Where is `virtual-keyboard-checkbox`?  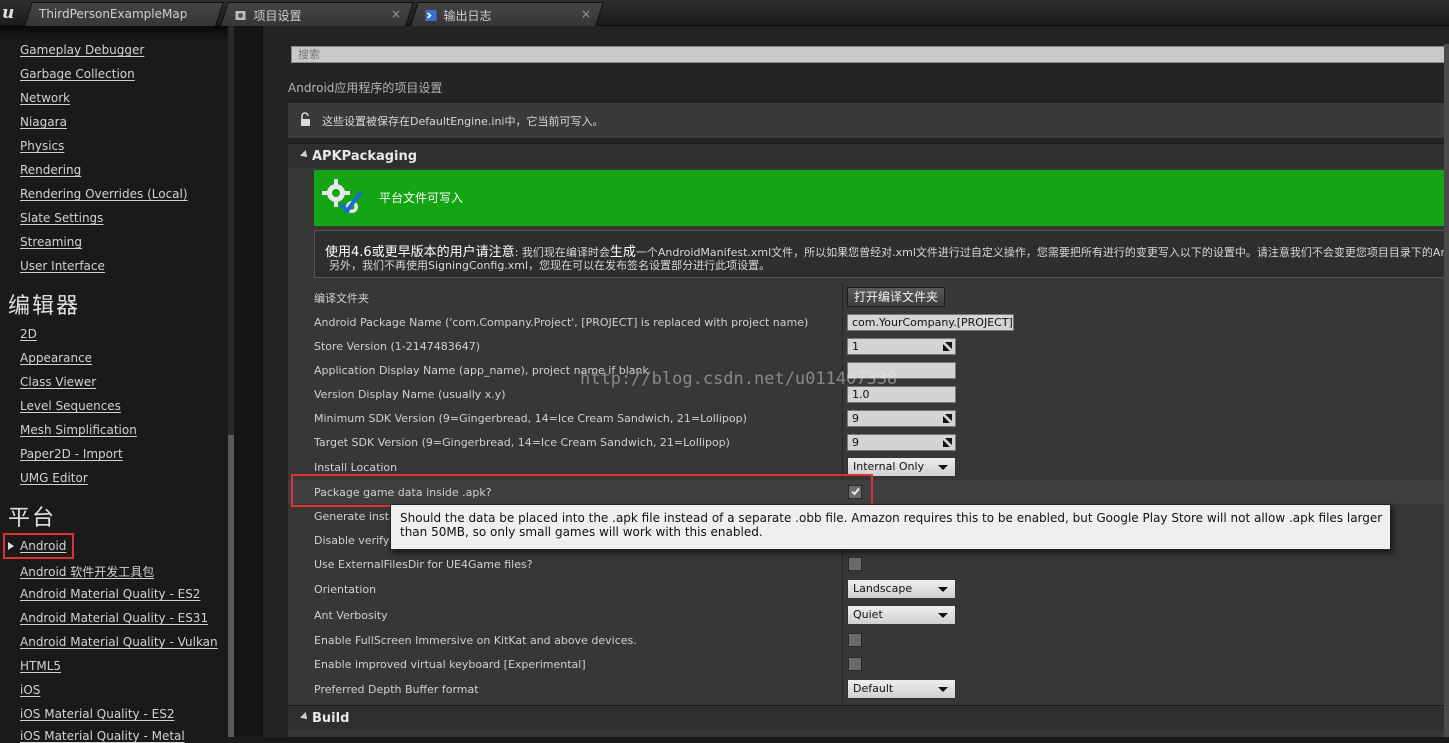
virtual-keyboard-checkbox is located at coordinates (855, 664).